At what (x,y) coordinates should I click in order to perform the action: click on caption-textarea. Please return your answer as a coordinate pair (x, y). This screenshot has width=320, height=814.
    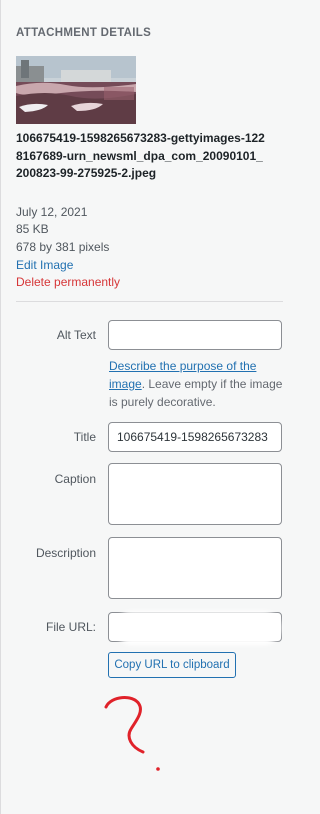
    Looking at the image, I should click on (195, 494).